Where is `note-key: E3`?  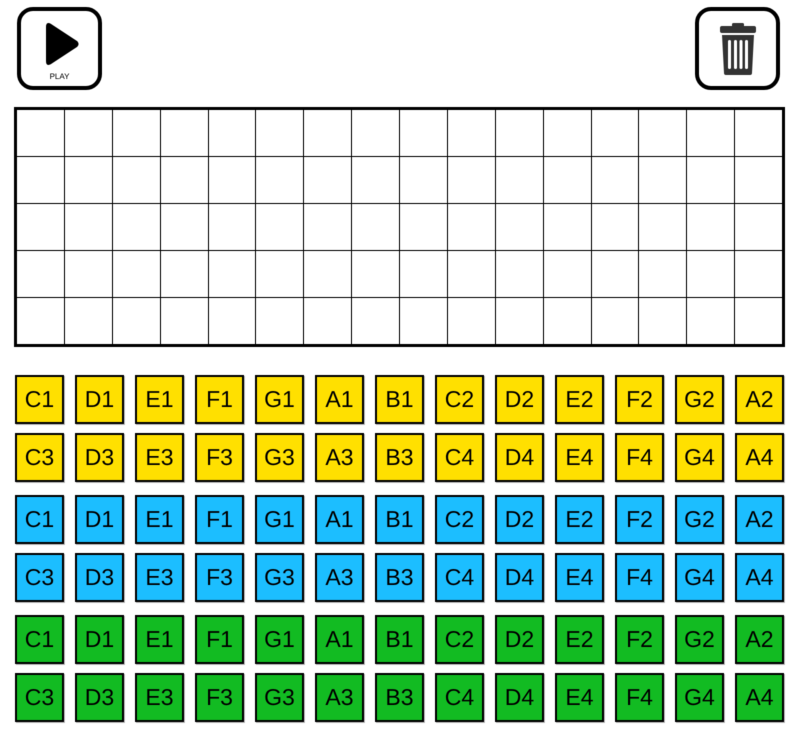 note-key: E3 is located at coordinates (159, 697).